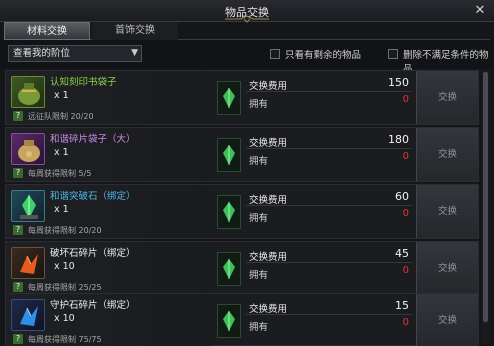 This screenshot has height=346, width=494. Describe the element at coordinates (108, 97) in the screenshot. I see `item-info: 认知刻印书袋子 x 1 ? 远征队限制 20/20` at that location.